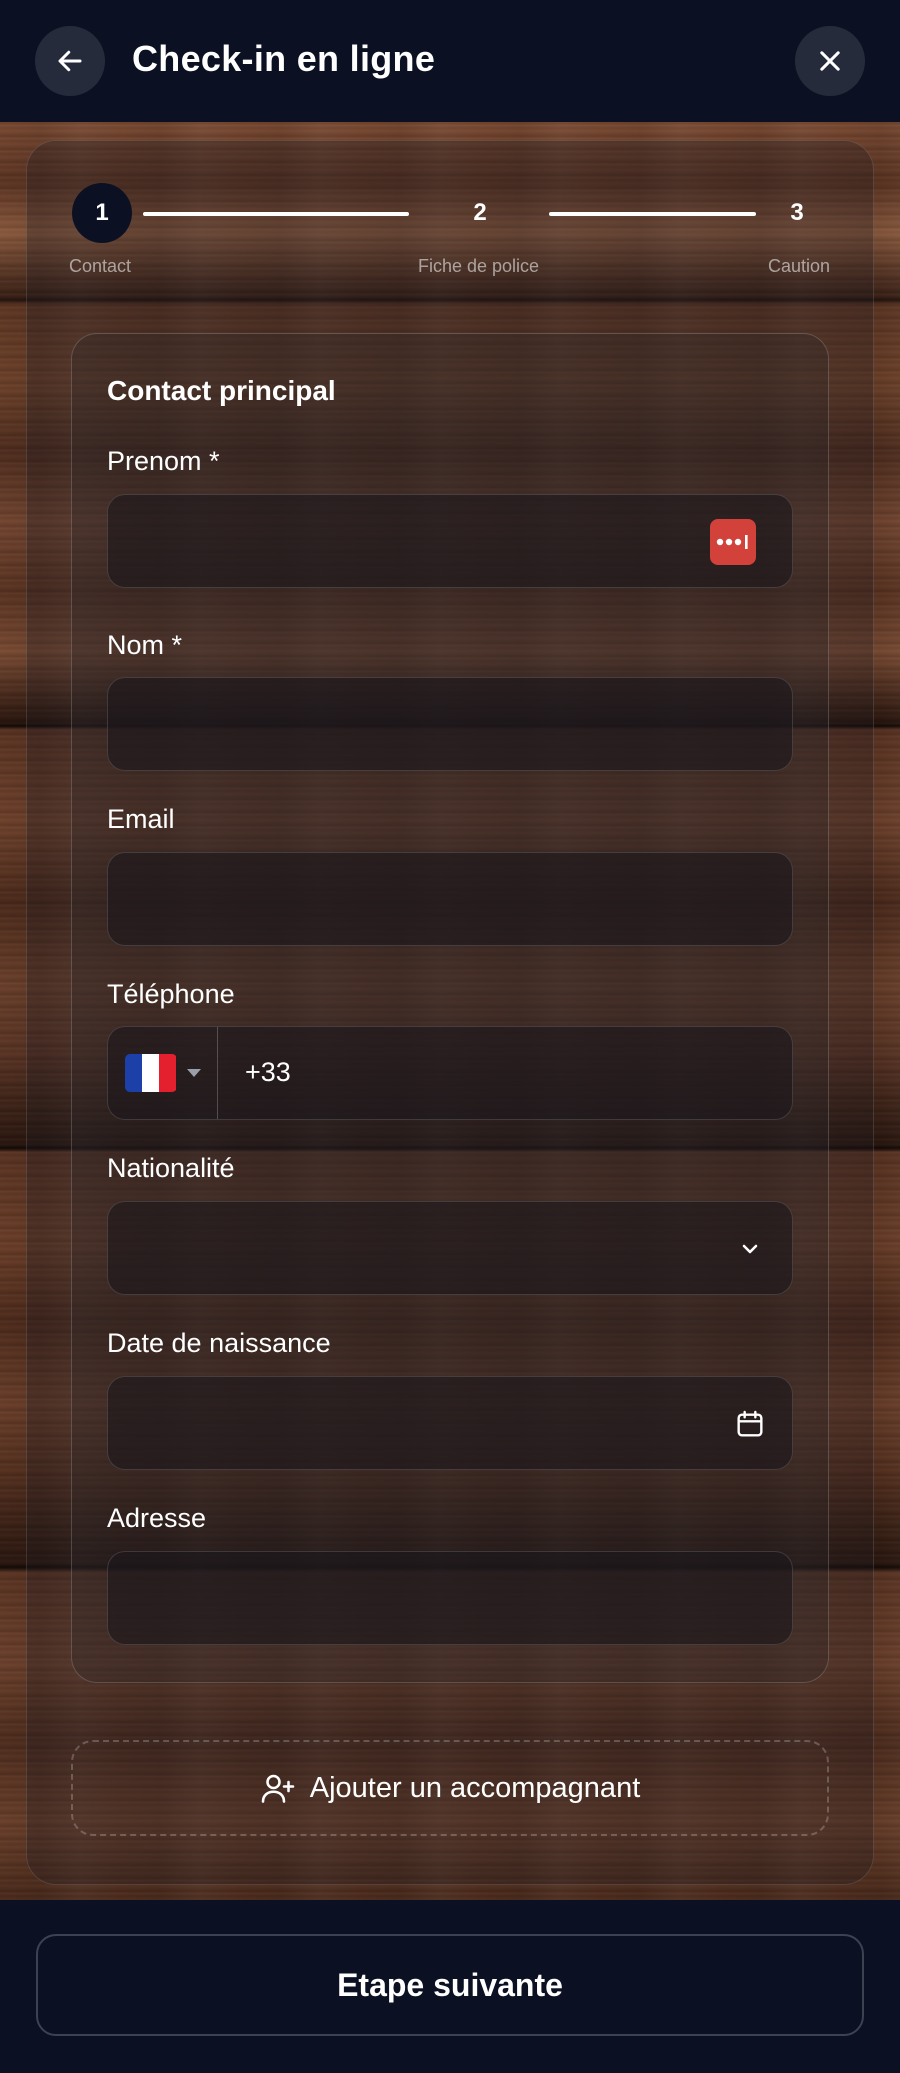  I want to click on password-manager-icon, so click(733, 542).